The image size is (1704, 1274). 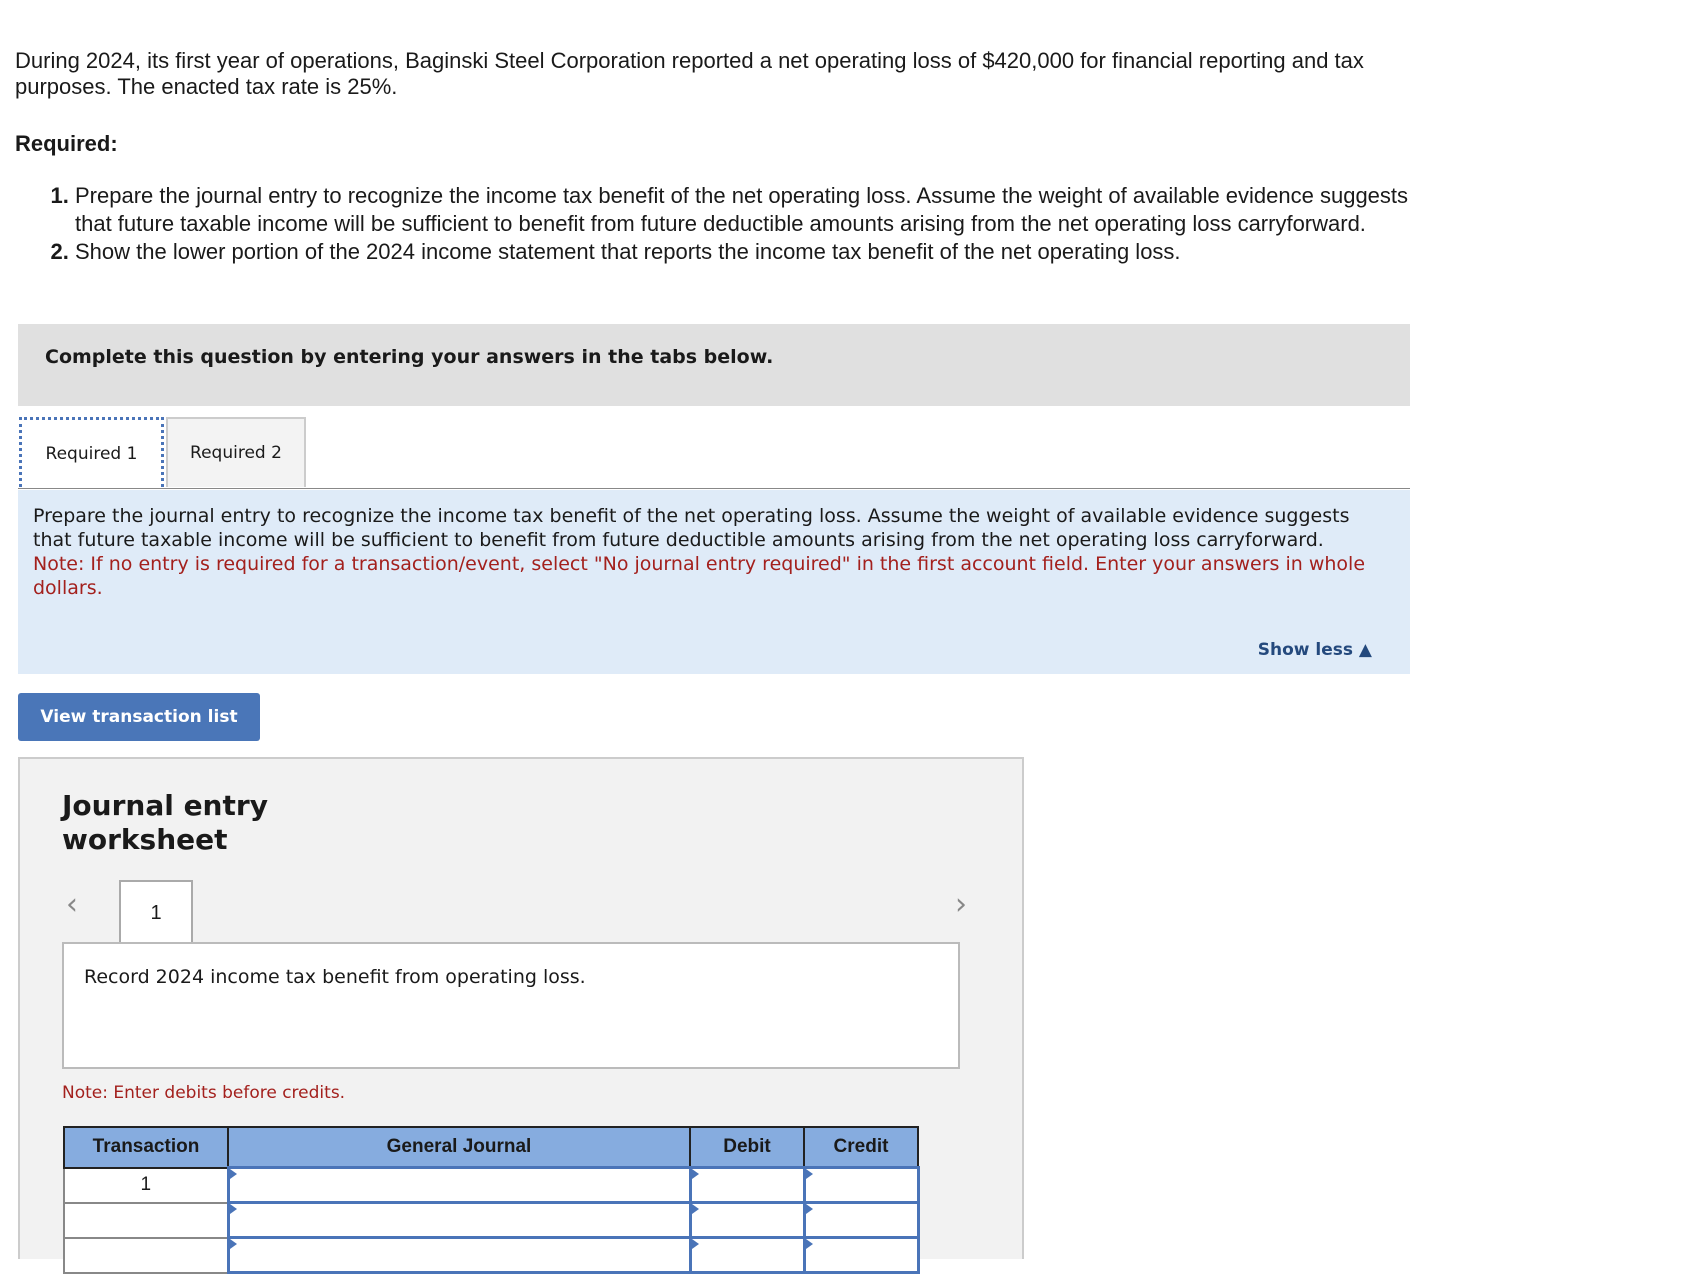 What do you see at coordinates (91, 452) in the screenshot?
I see `tab-required-1: Required 1` at bounding box center [91, 452].